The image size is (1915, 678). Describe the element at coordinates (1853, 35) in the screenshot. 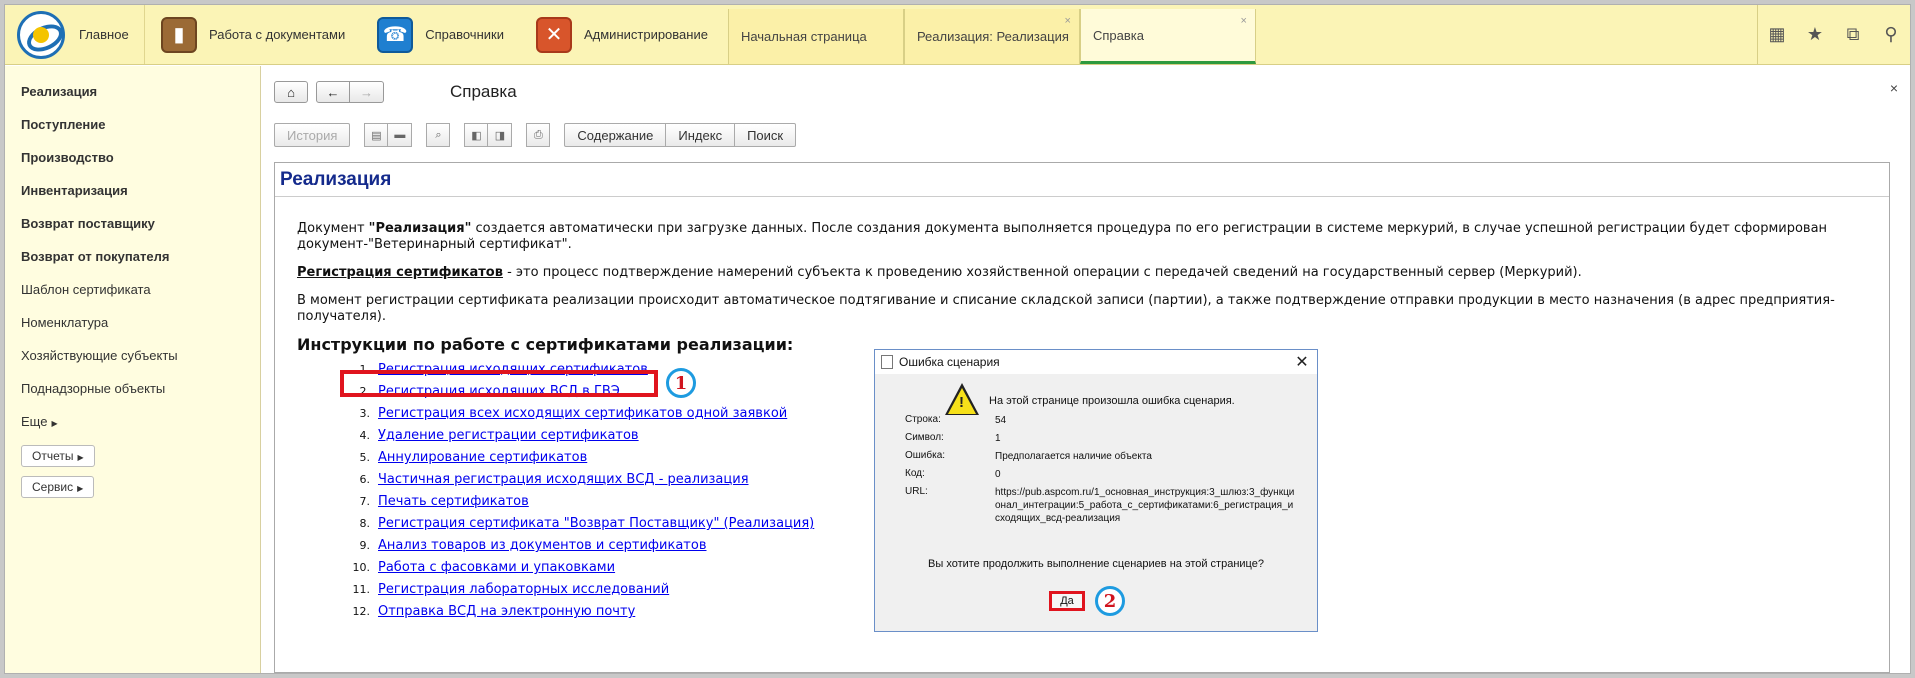

I see `history-icon: ⧉` at that location.